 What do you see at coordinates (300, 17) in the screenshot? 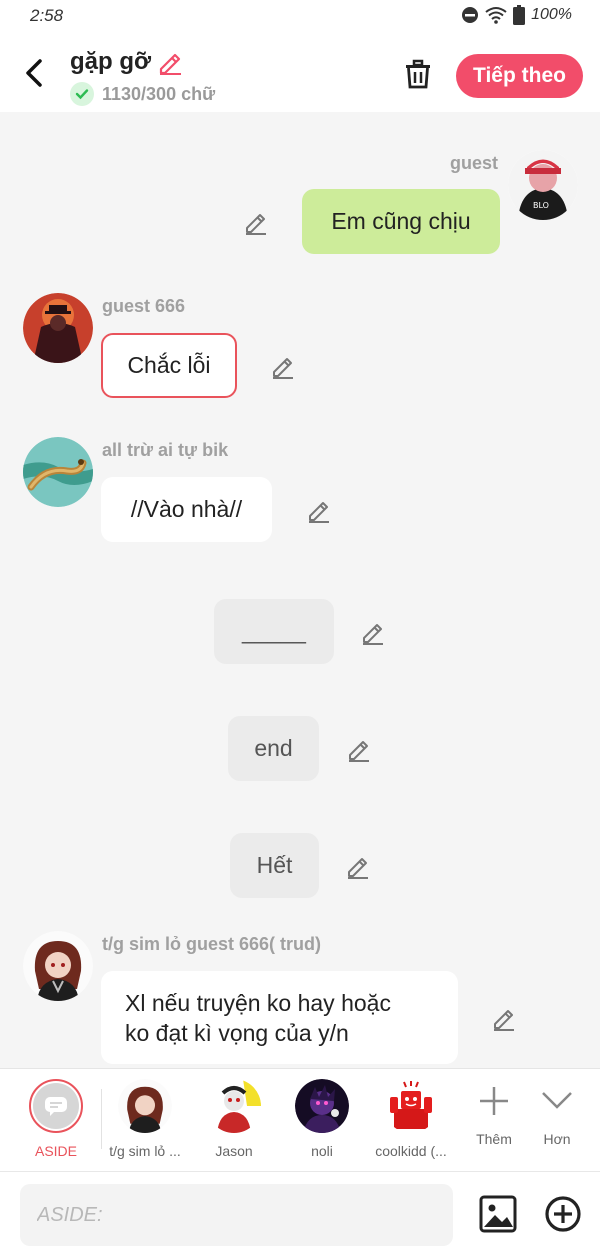
I see `status-bar: 2:58 100%` at bounding box center [300, 17].